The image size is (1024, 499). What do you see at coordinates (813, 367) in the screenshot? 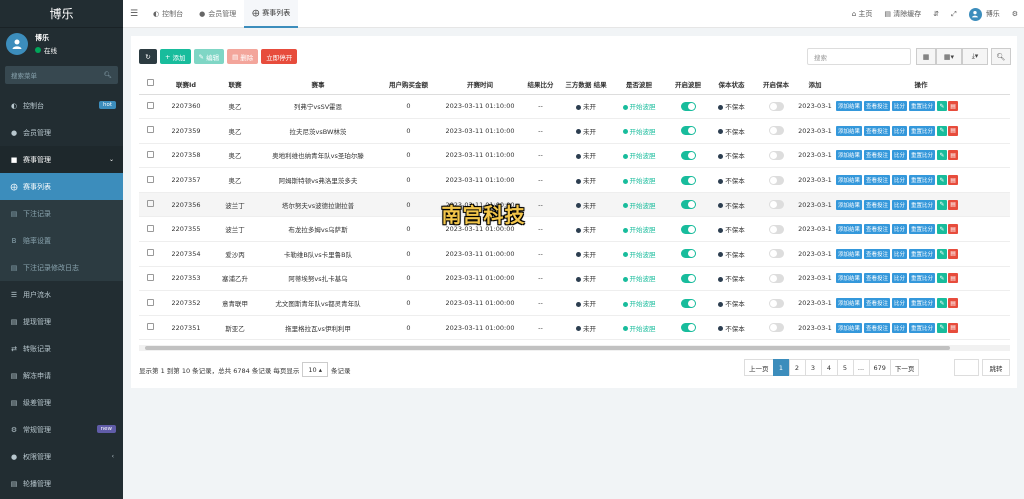
I see `page-button: 3` at bounding box center [813, 367].